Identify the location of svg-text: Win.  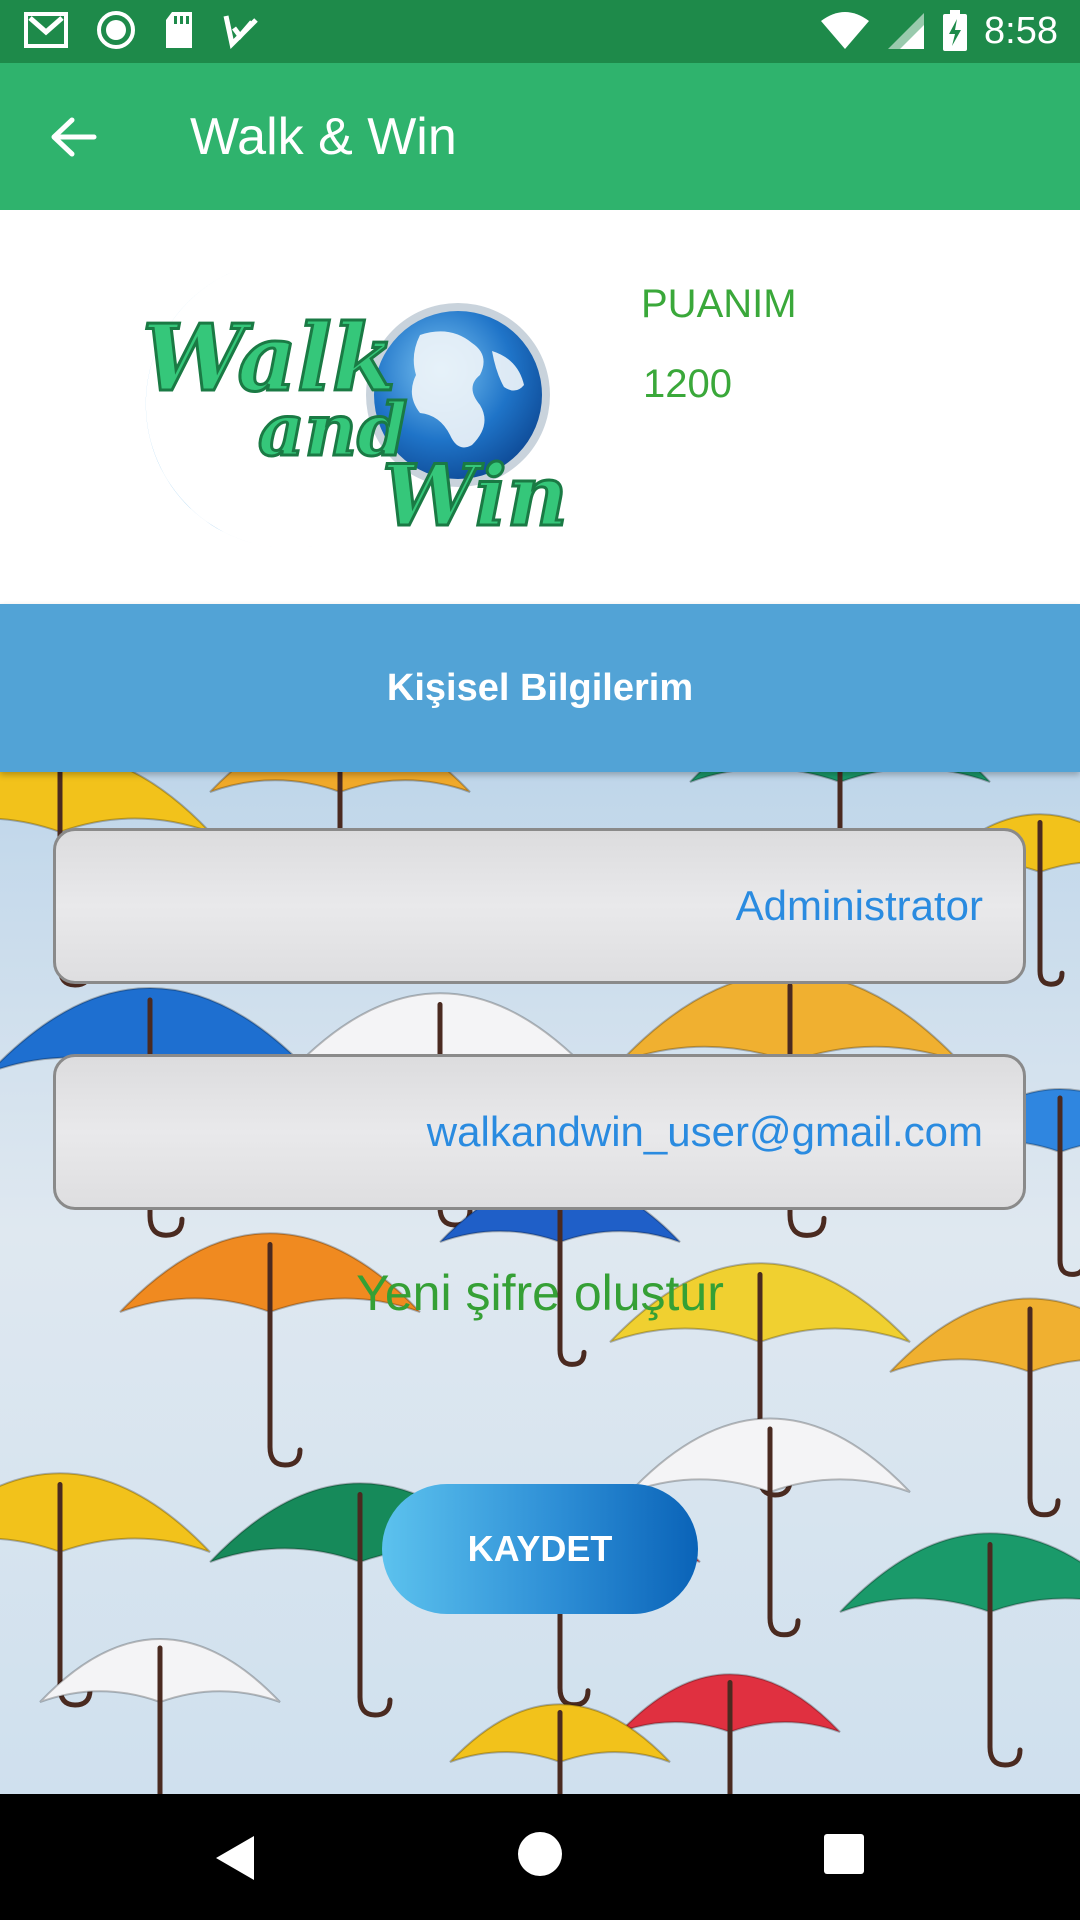
(475, 495).